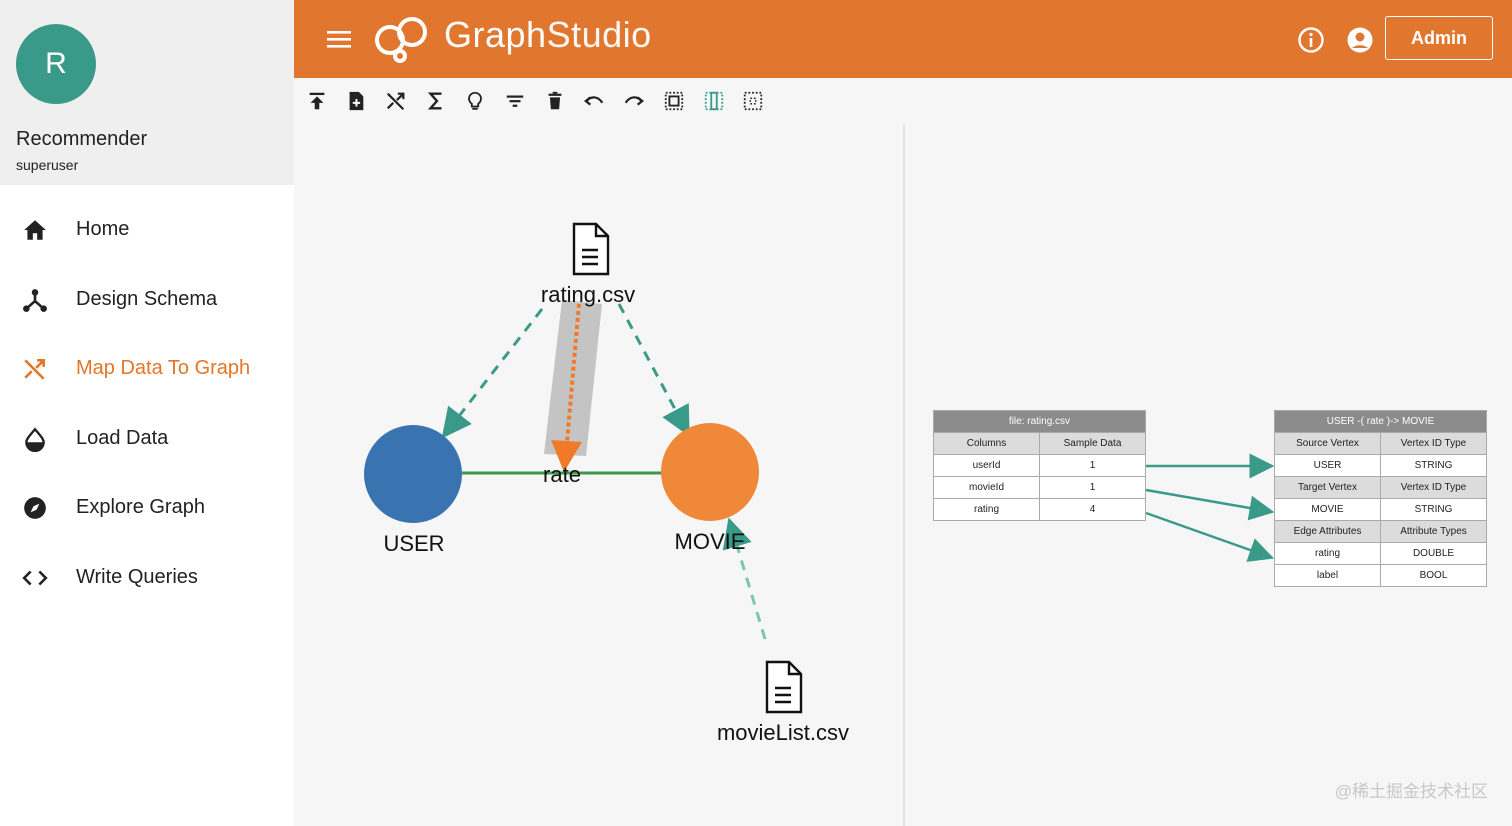  What do you see at coordinates (1311, 40) in the screenshot?
I see `info-icon` at bounding box center [1311, 40].